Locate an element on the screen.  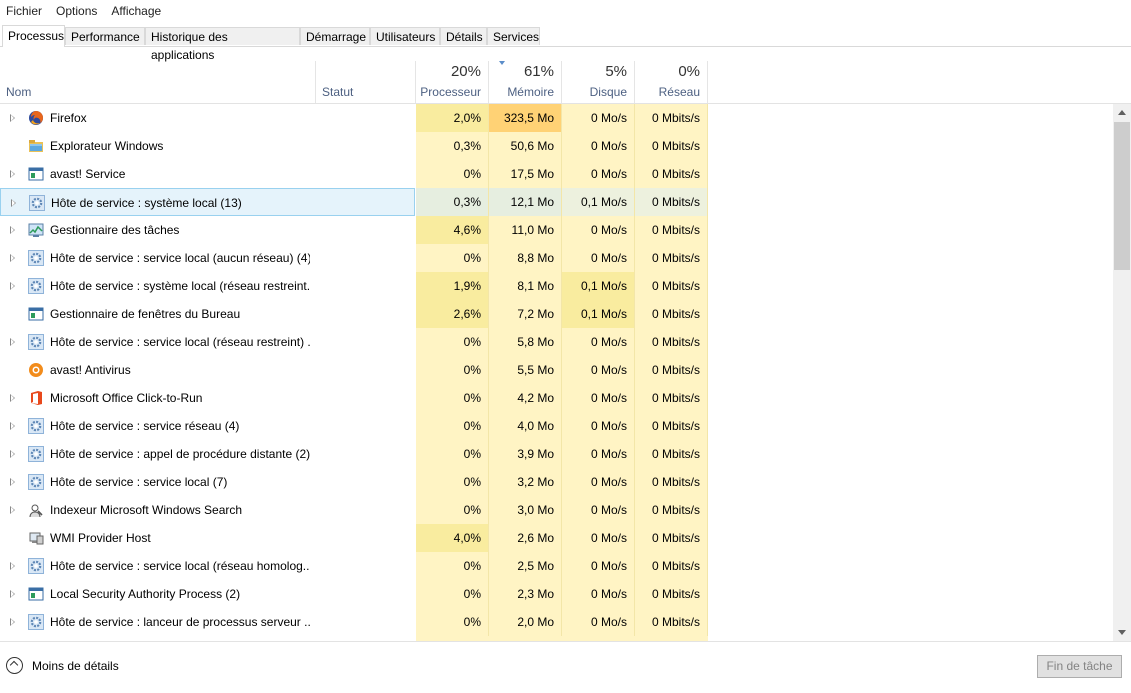
tab-services: Services is located at coordinates (513, 36).